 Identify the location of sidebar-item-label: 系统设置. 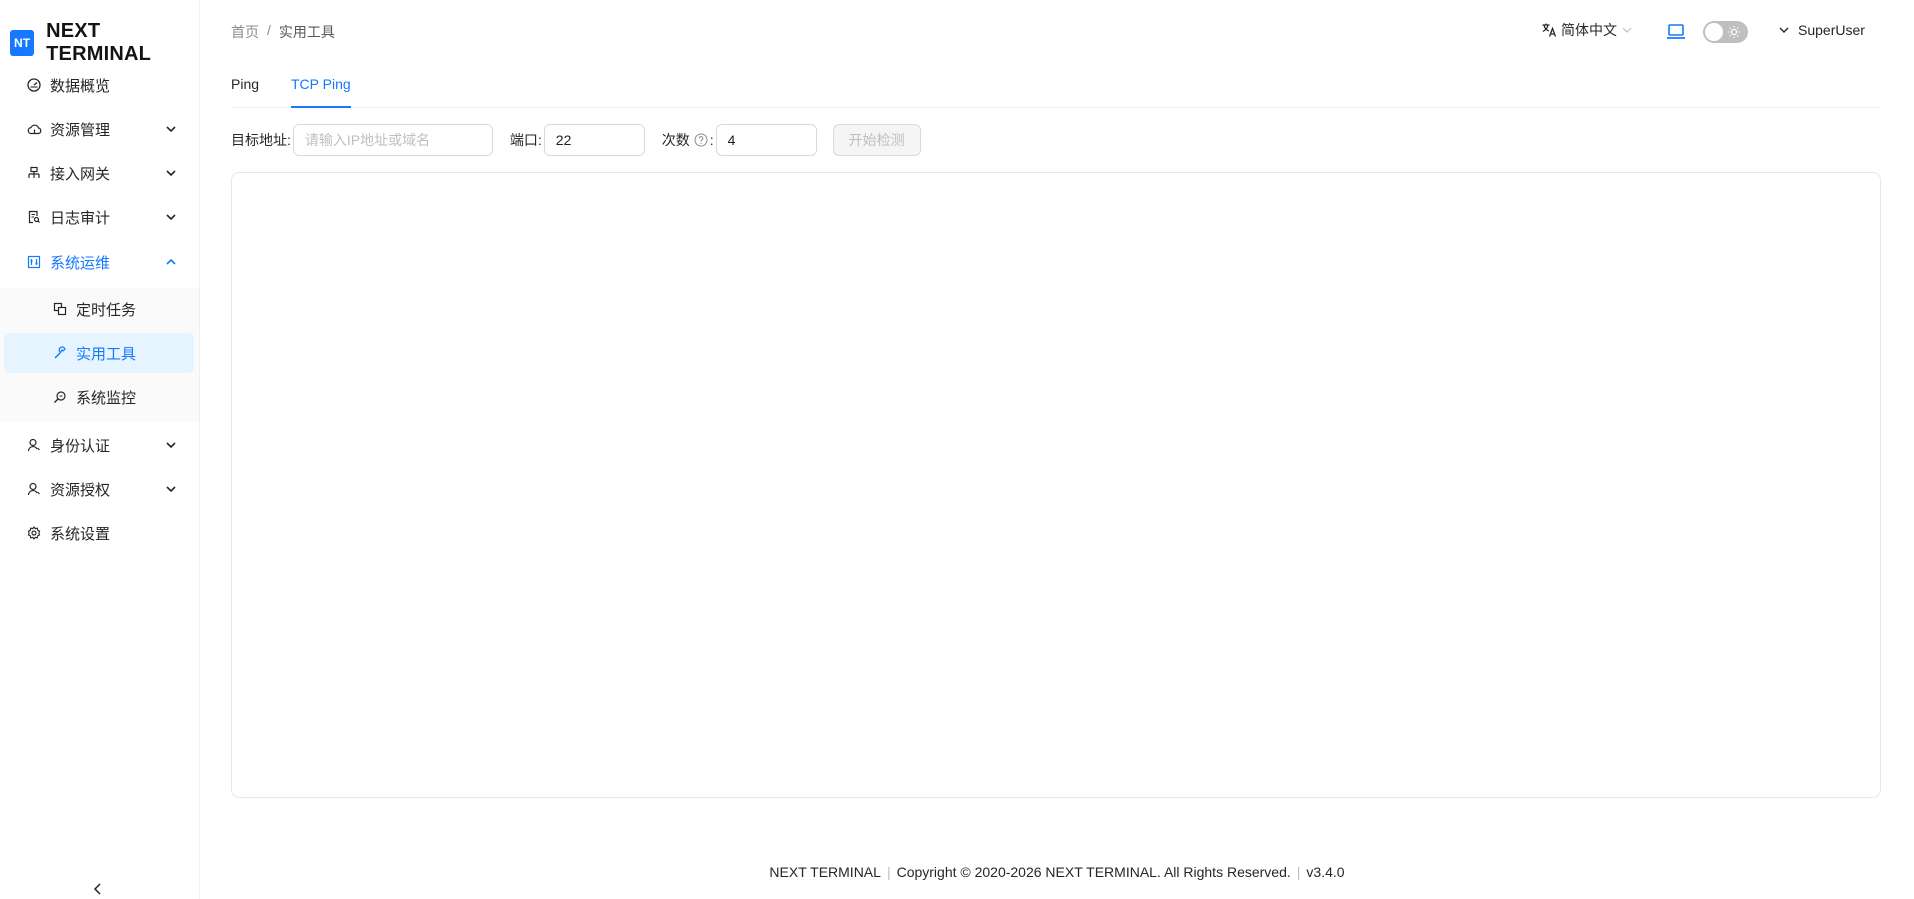
(80, 534).